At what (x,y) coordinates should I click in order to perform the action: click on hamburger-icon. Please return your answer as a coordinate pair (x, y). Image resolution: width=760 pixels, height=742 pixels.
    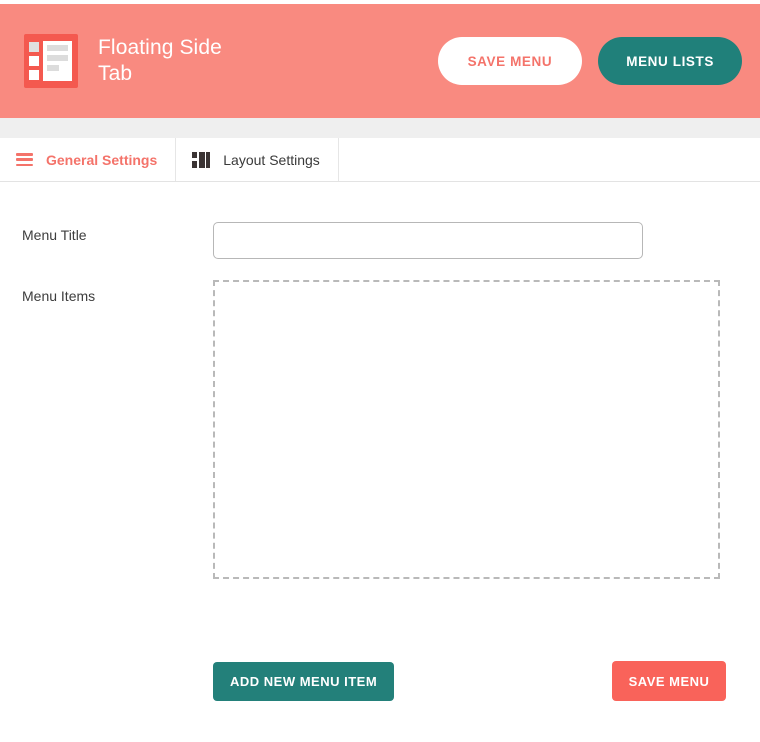
    Looking at the image, I should click on (24, 159).